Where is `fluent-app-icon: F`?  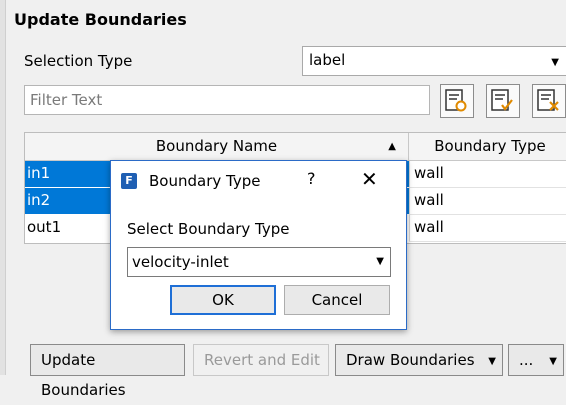
fluent-app-icon: F is located at coordinates (129, 181).